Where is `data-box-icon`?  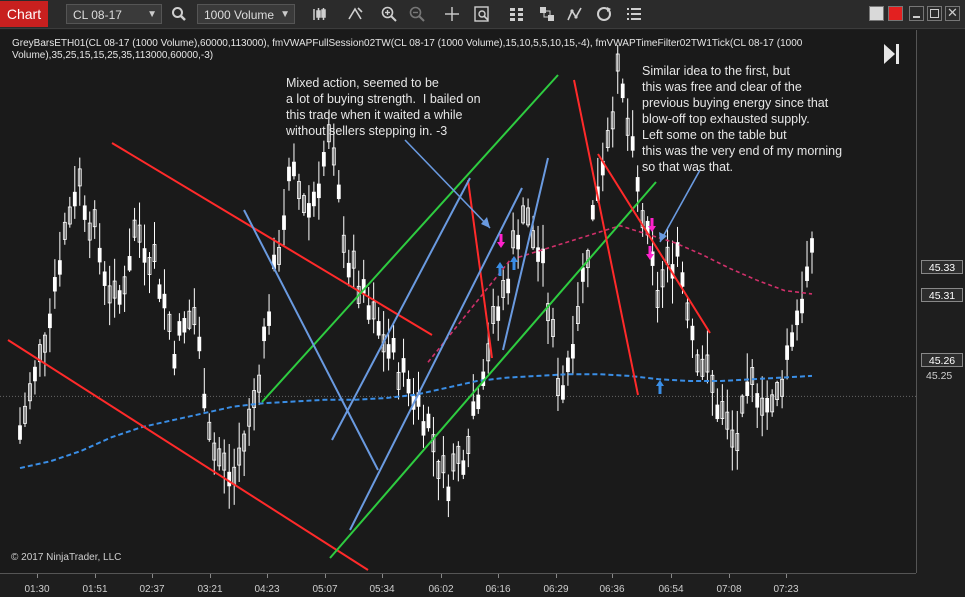 data-box-icon is located at coordinates (482, 14).